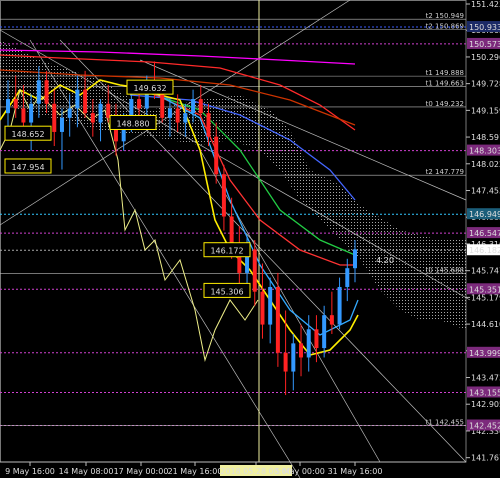  Describe the element at coordinates (445, 27) in the screenshot. I see `level-tag-label: t2 150.869` at that location.